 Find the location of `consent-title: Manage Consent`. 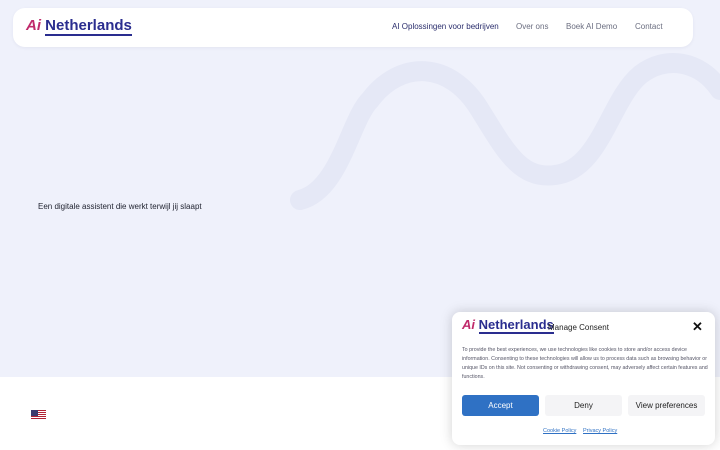

consent-title: Manage Consent is located at coordinates (578, 327).